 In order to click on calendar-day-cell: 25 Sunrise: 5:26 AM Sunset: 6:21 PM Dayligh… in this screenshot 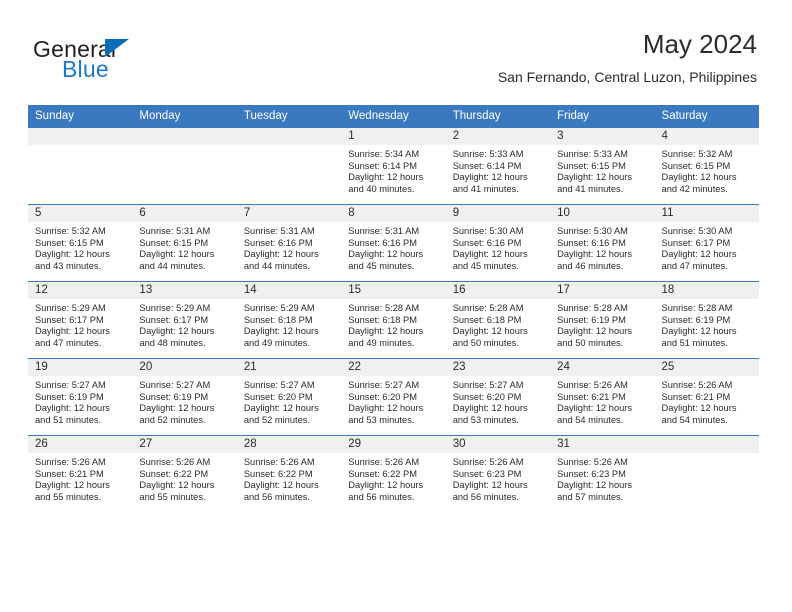, I will do `click(706, 397)`.